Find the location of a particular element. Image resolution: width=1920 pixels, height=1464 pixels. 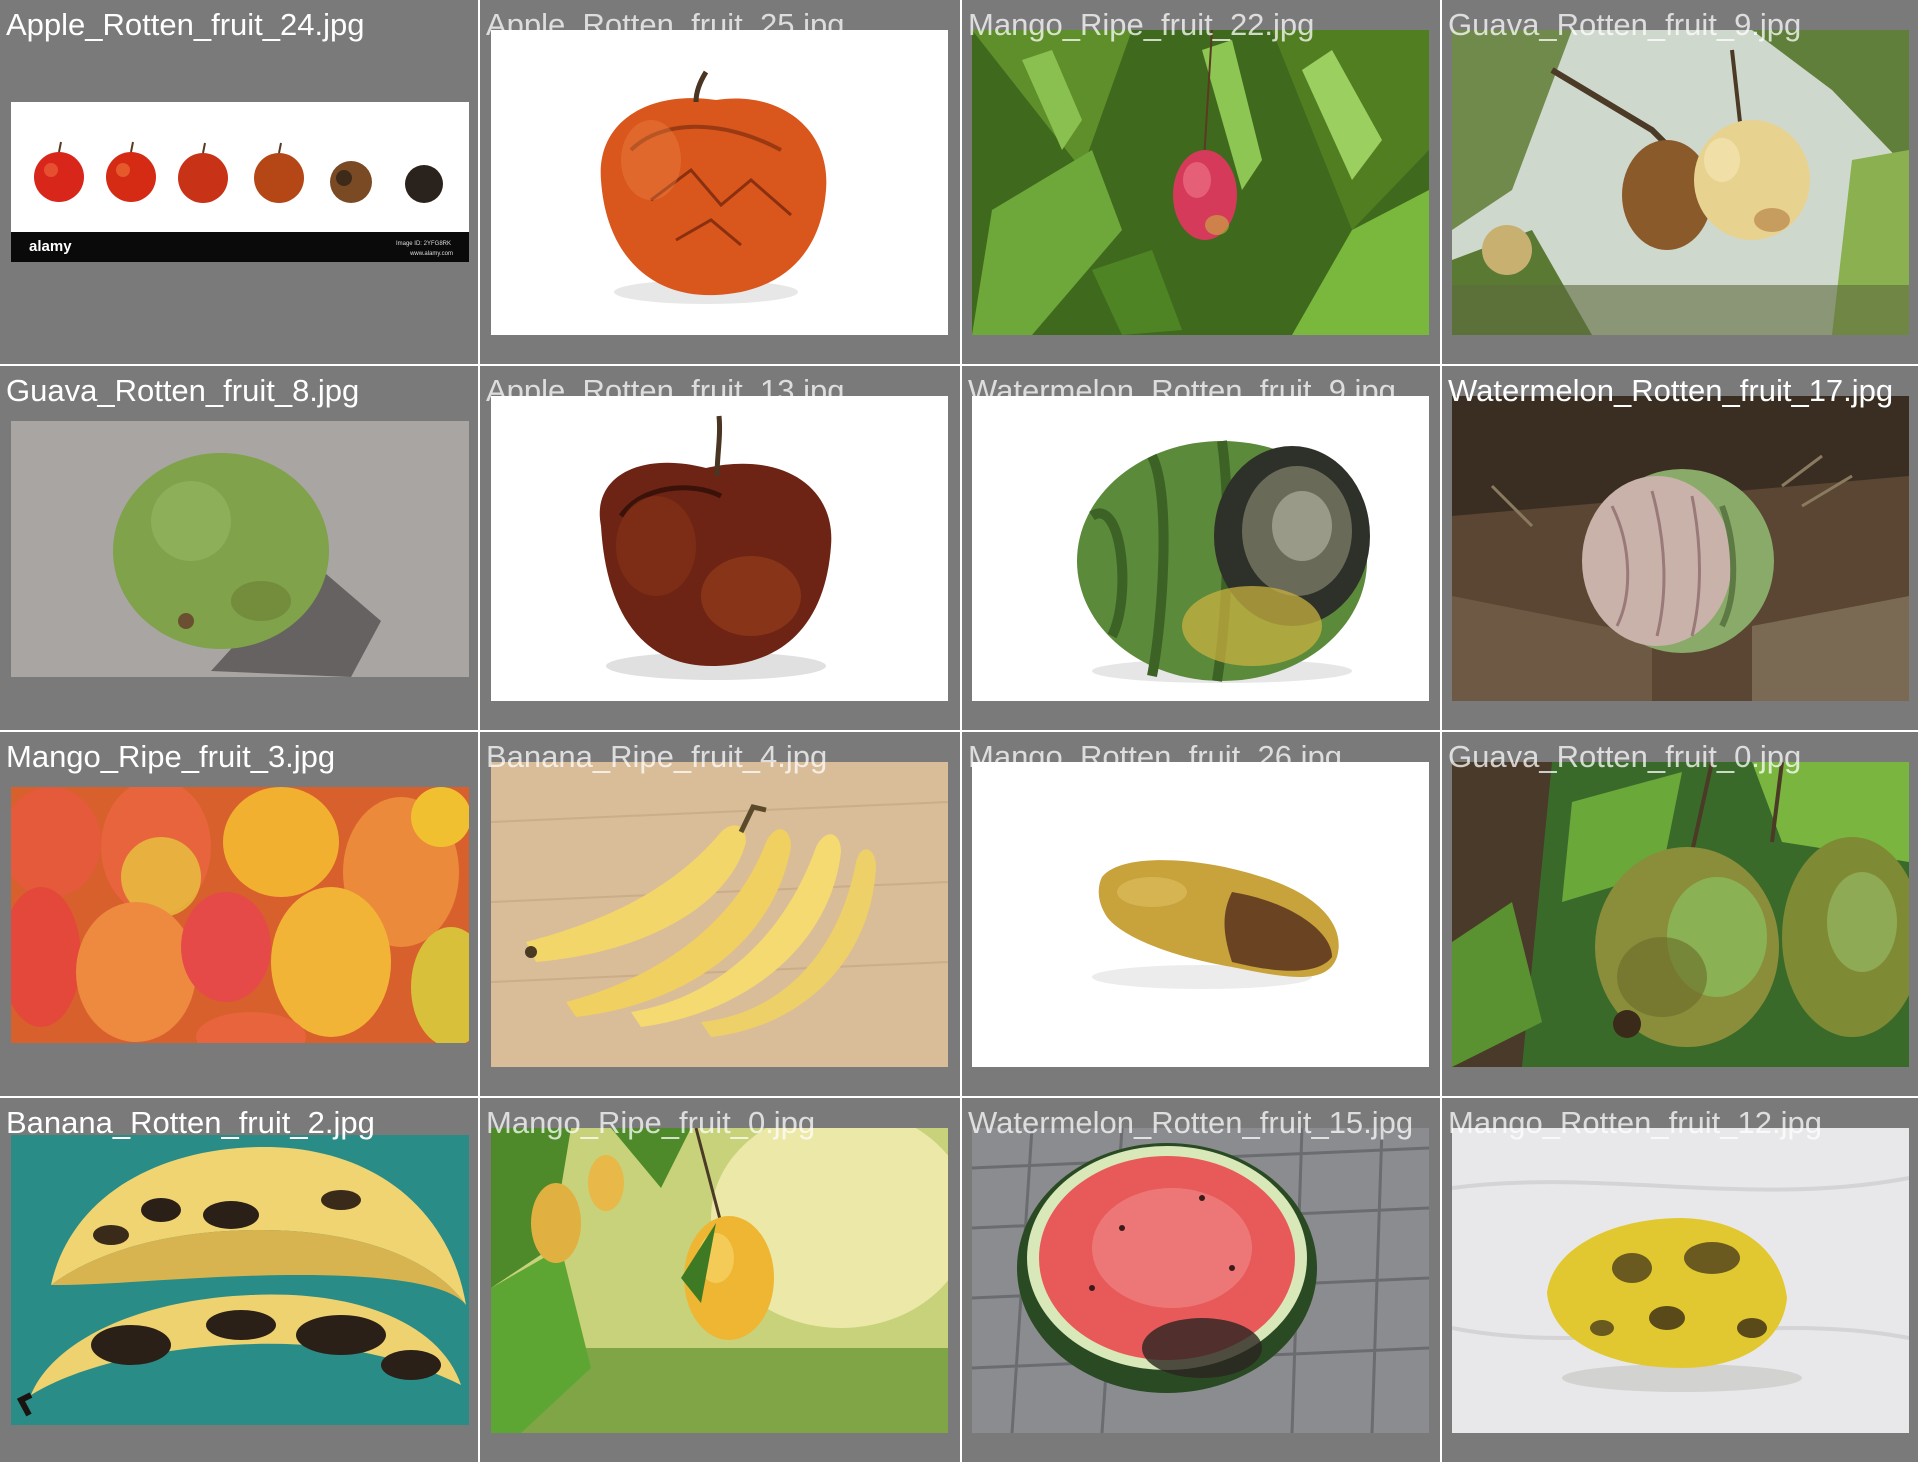

grid-cell-4: Guava_Rotten_fruit_9.jpg is located at coordinates (1681, 183).